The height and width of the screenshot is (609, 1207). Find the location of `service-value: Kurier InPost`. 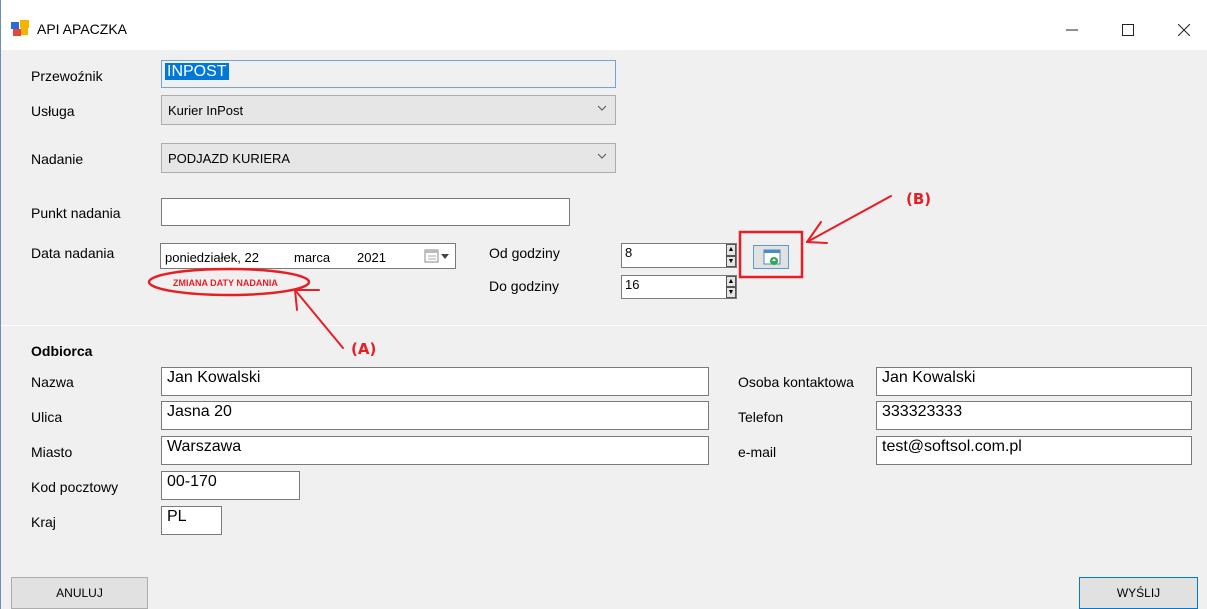

service-value: Kurier InPost is located at coordinates (206, 110).